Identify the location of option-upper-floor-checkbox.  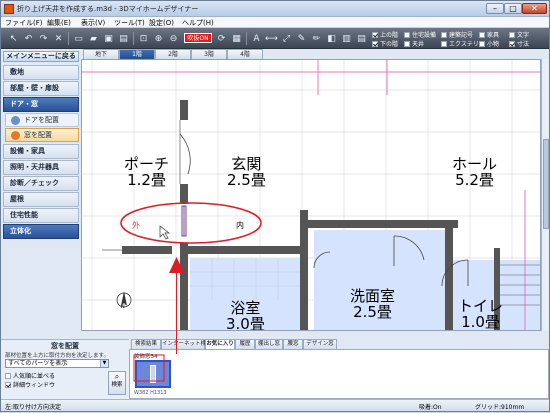
(375, 34).